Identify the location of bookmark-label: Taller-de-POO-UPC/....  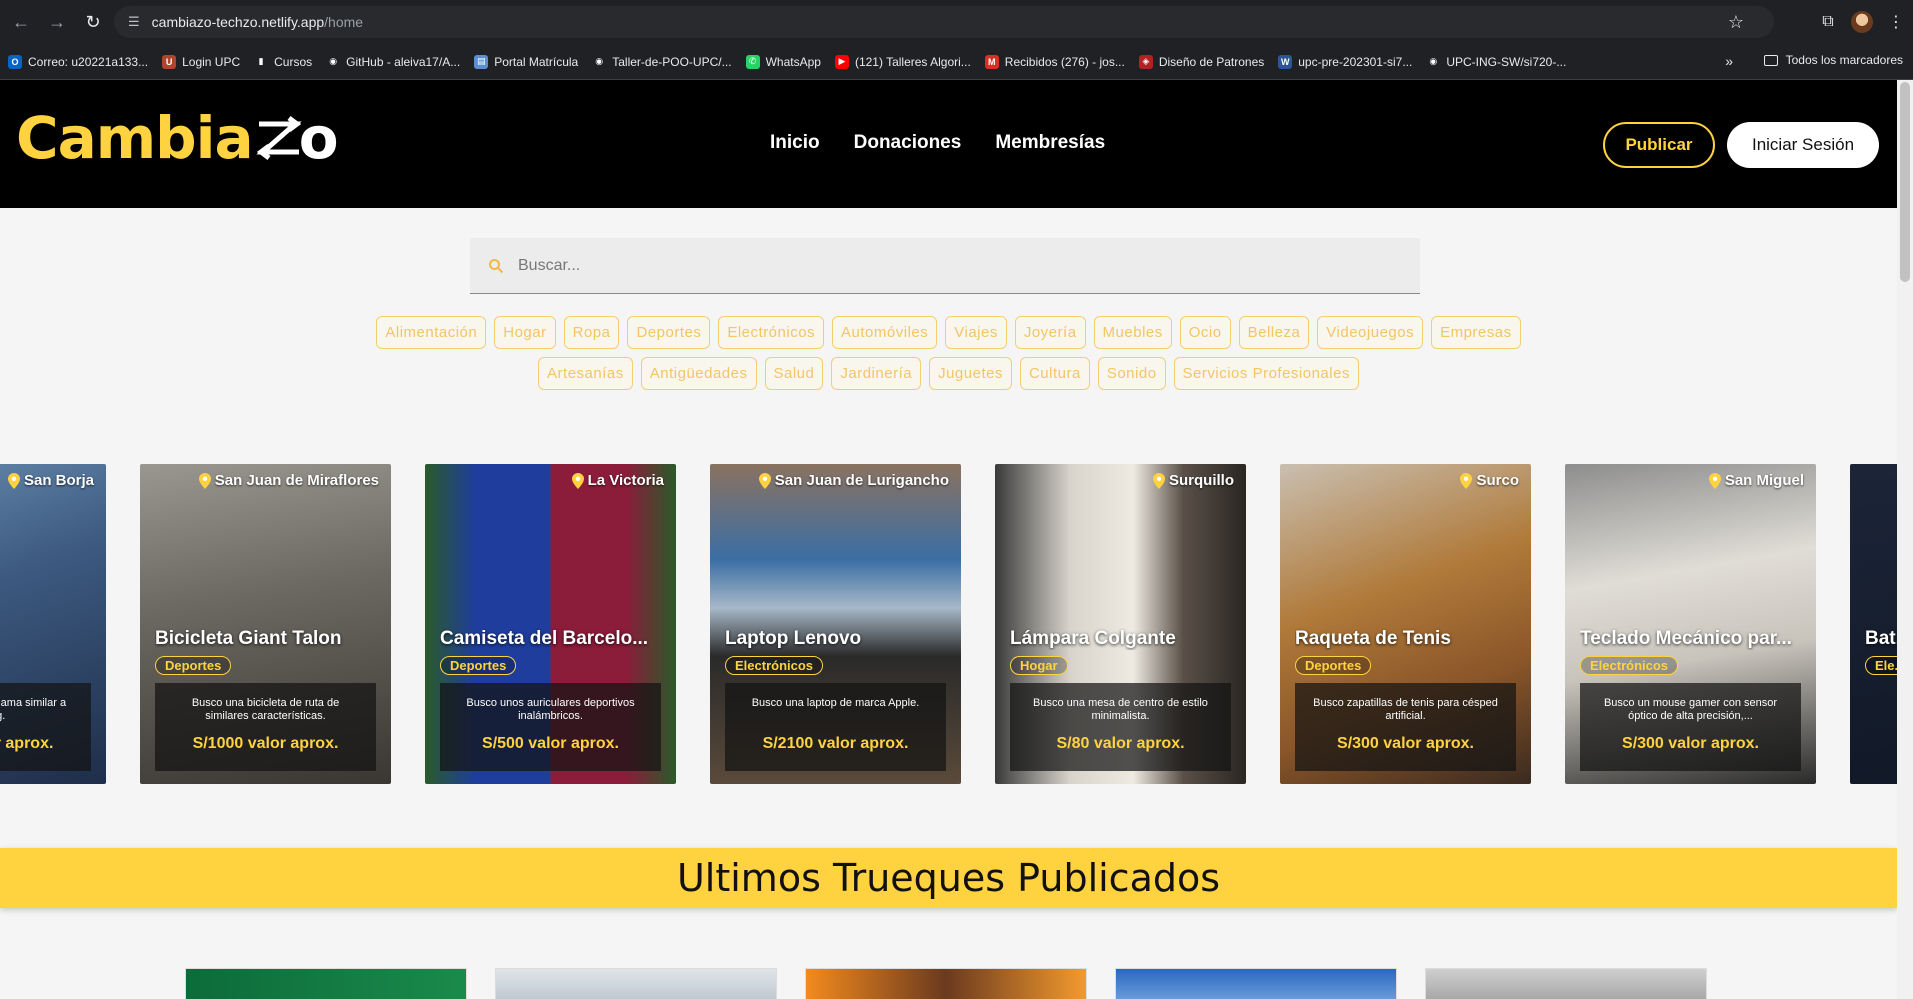
(672, 61).